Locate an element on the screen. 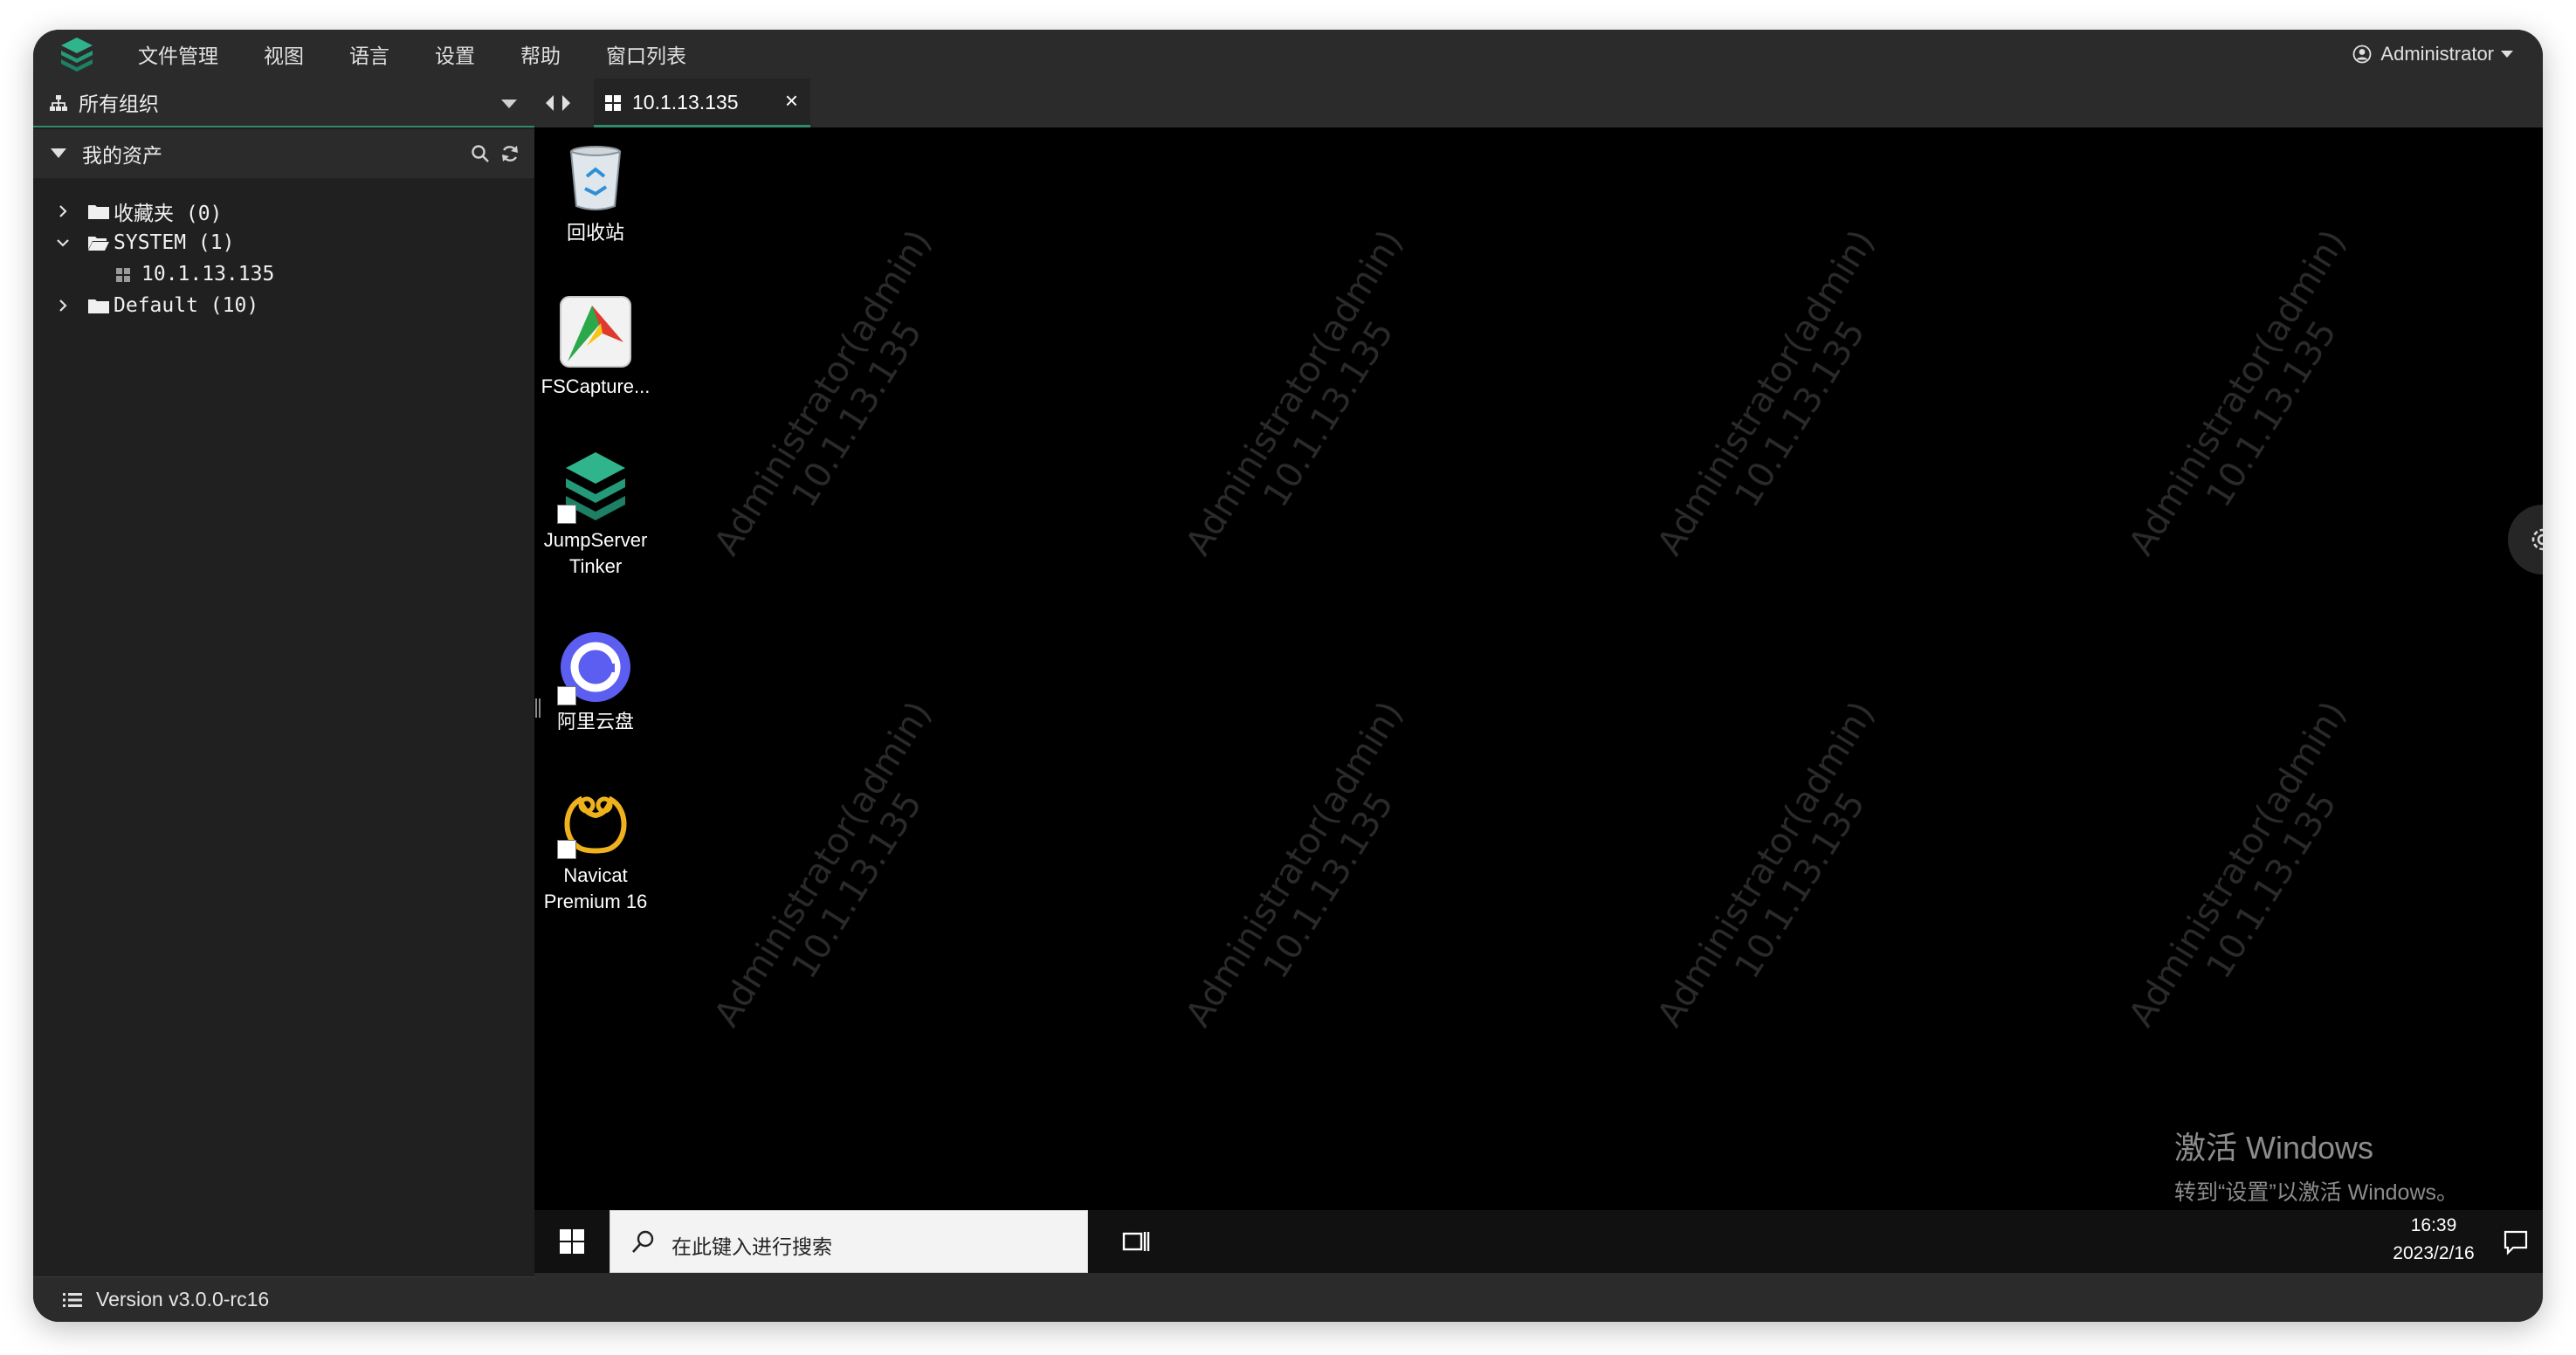 This screenshot has width=2576, height=1355. fscapture-icon is located at coordinates (595, 332).